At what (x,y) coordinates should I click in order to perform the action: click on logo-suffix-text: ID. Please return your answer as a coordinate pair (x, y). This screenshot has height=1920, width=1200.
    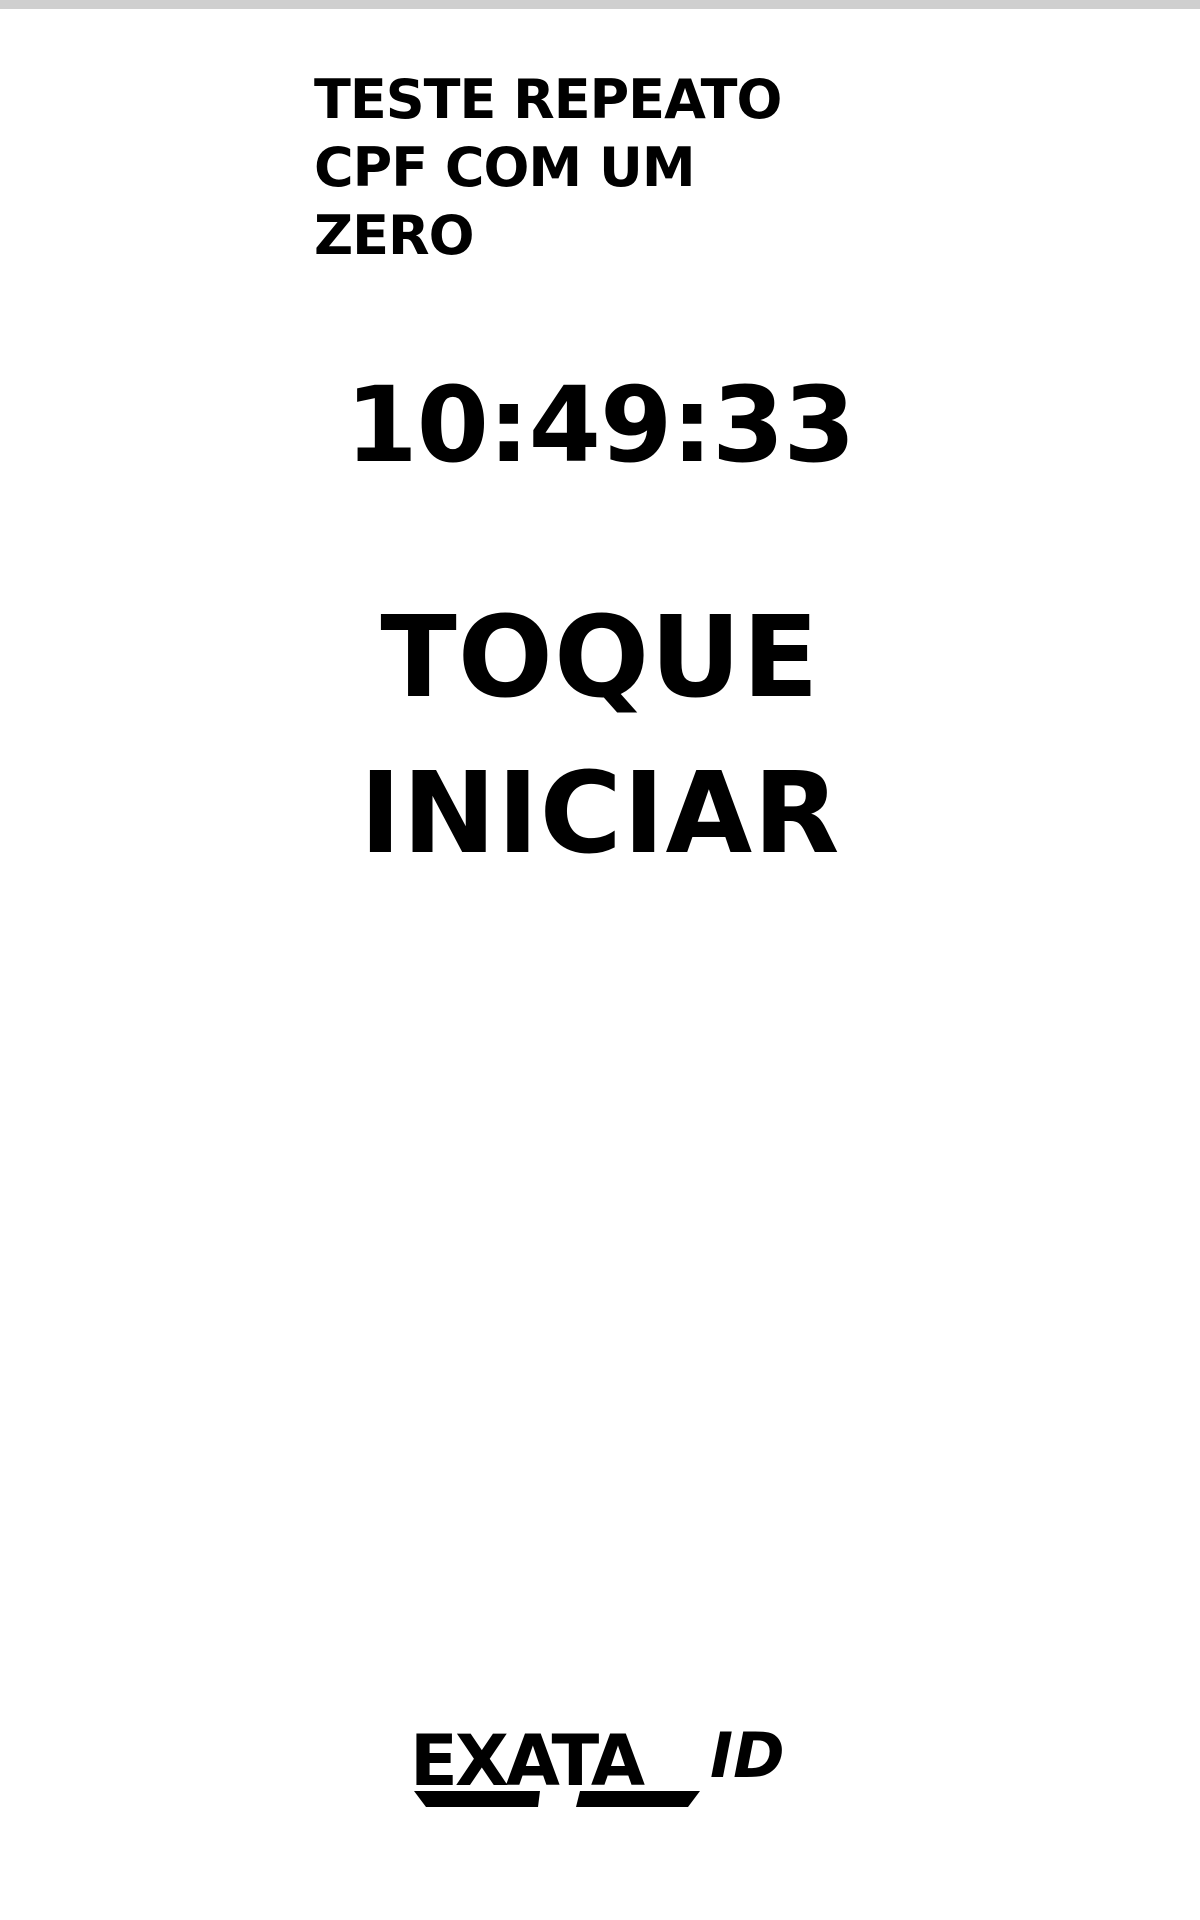
    Looking at the image, I should click on (747, 1755).